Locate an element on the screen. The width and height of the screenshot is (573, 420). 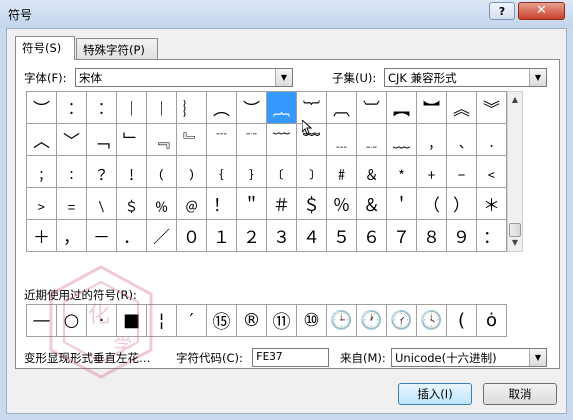
recent-symbol-cell: 🕒 is located at coordinates (342, 321).